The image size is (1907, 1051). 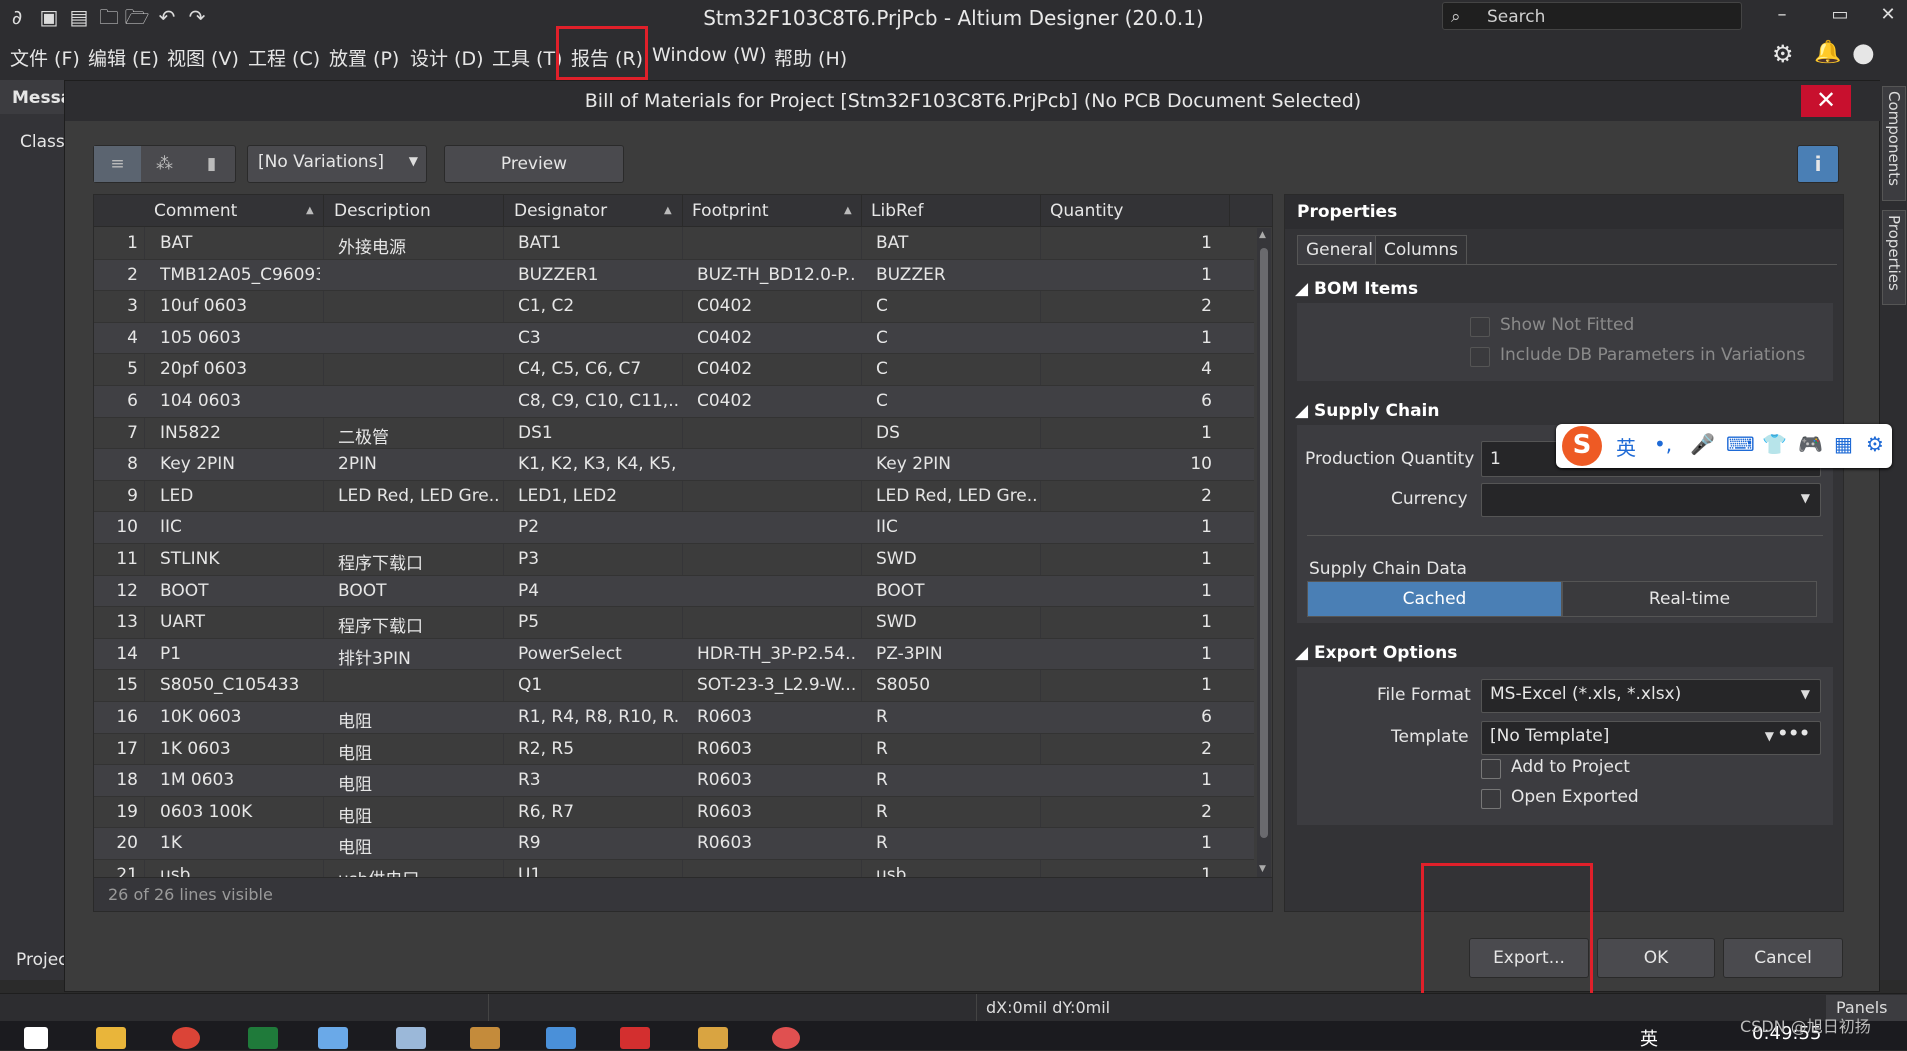 I want to click on properties-tab: Properties, so click(x=1894, y=257).